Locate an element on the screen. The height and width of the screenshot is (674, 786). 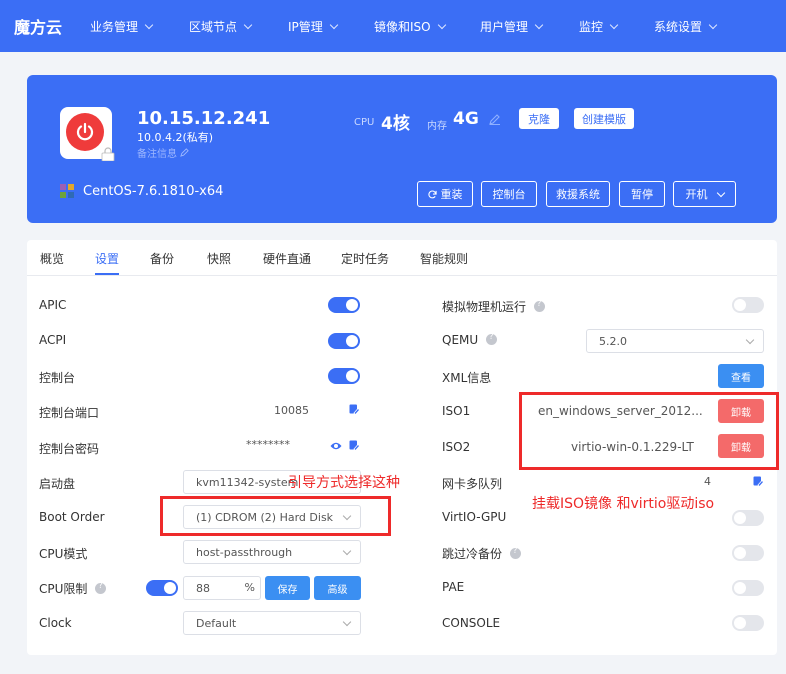
memory-label: 内存 is located at coordinates (437, 126).